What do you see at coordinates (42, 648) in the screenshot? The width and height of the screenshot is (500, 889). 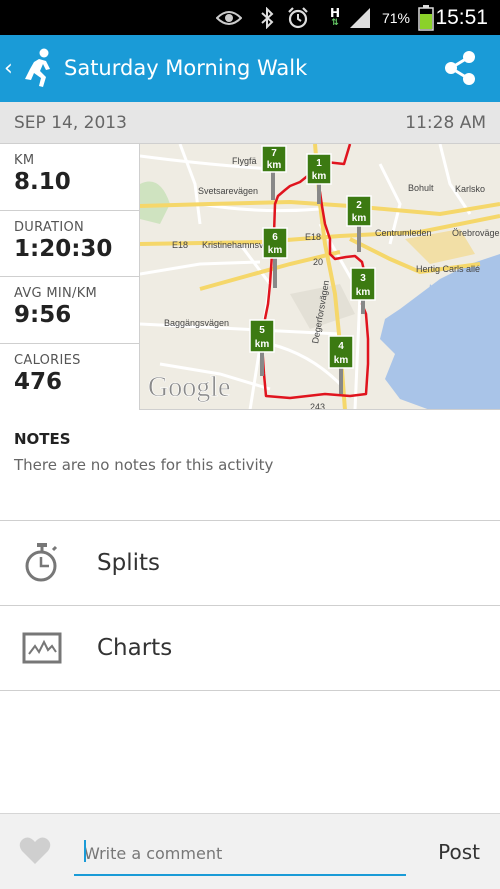 I see `chart-icon` at bounding box center [42, 648].